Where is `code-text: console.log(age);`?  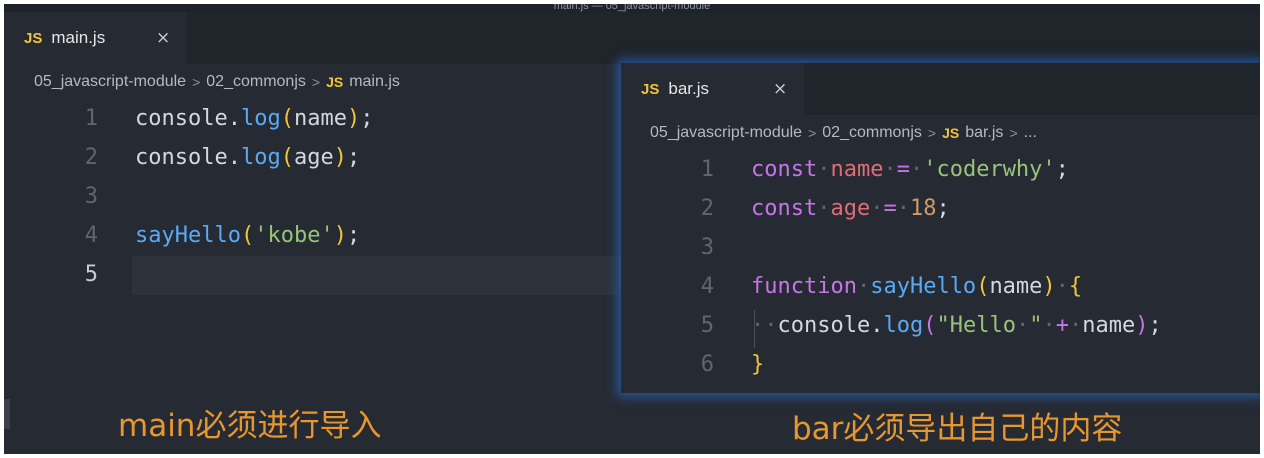 code-text: console.log(age); is located at coordinates (247, 157).